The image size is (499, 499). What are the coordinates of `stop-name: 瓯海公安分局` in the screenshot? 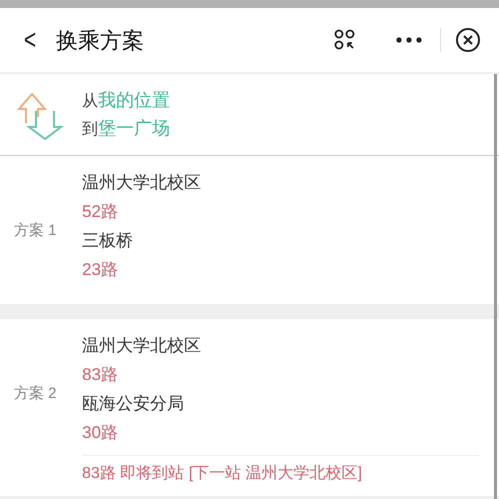 It's located at (133, 404).